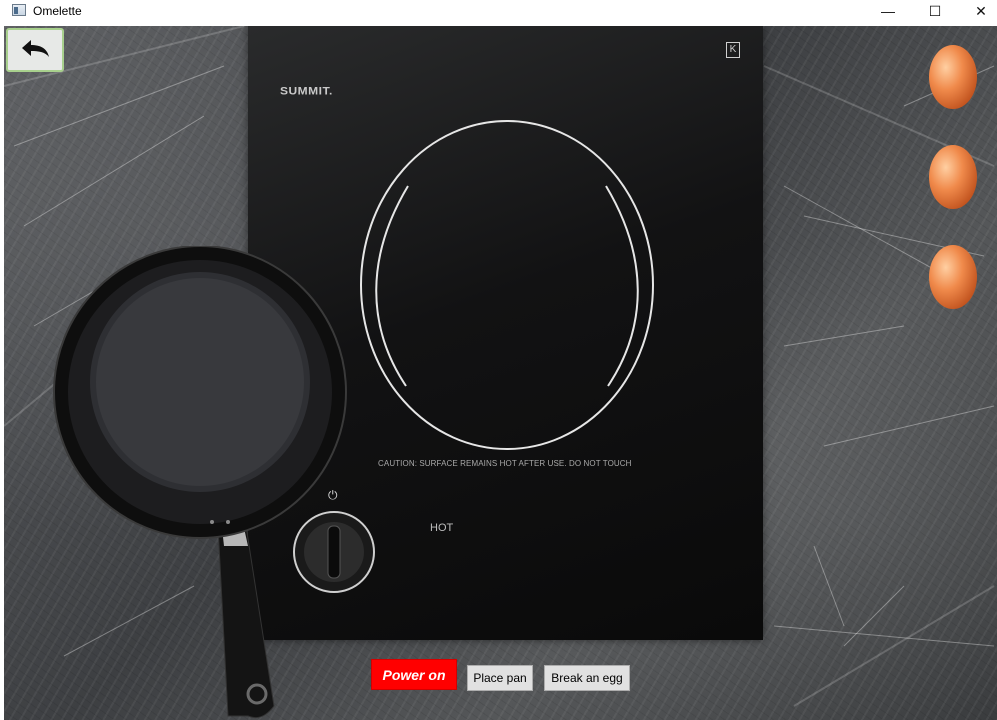 The height and width of the screenshot is (720, 997). Describe the element at coordinates (977, 11) in the screenshot. I see `close-button: ✕` at that location.